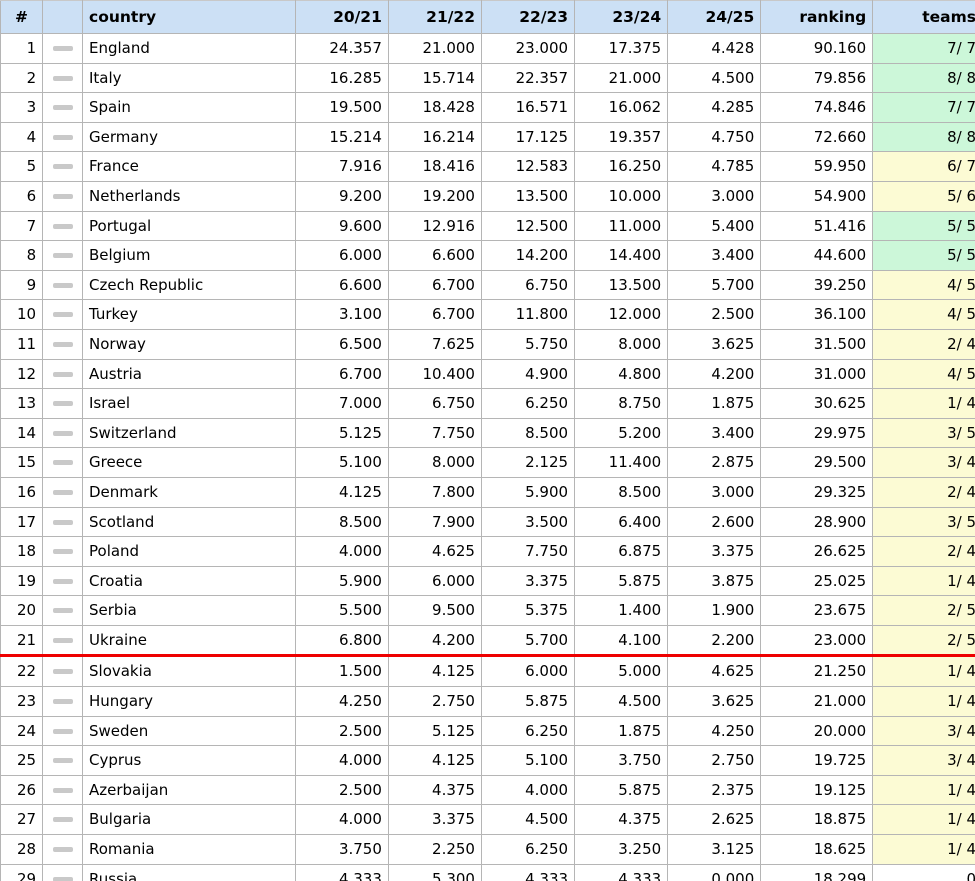  Describe the element at coordinates (22, 78) in the screenshot. I see `cell-rank: 2` at that location.